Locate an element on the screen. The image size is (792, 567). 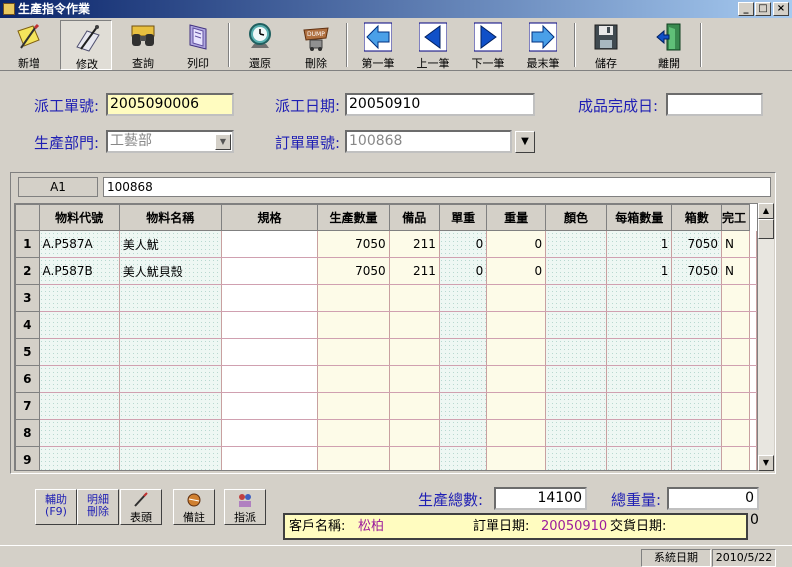
note-button: 備註 is located at coordinates (194, 507).